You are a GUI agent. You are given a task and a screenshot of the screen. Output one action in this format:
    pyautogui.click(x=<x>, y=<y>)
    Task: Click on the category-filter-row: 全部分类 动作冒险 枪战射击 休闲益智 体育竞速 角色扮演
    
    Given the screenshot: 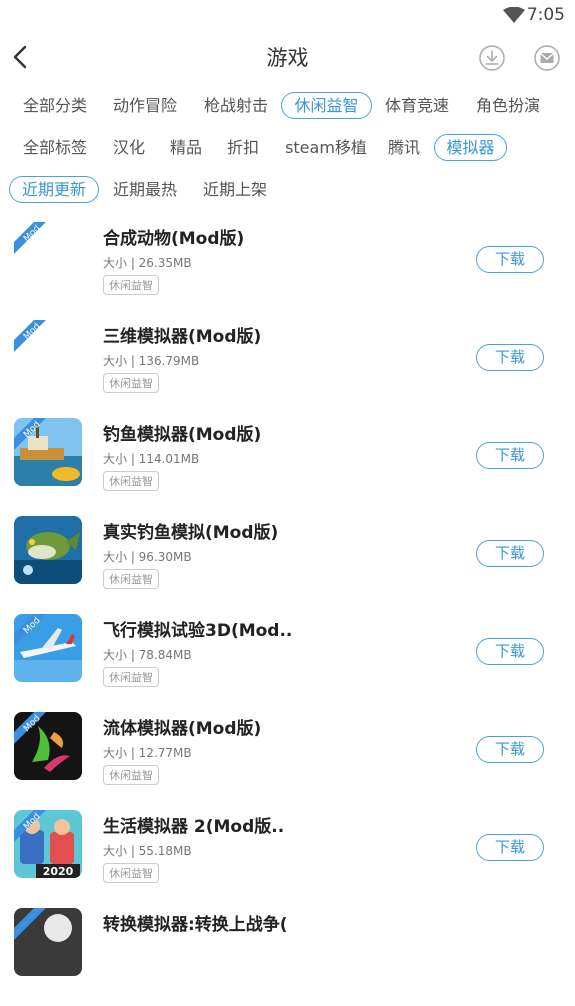 What is the action you would take?
    pyautogui.click(x=292, y=107)
    